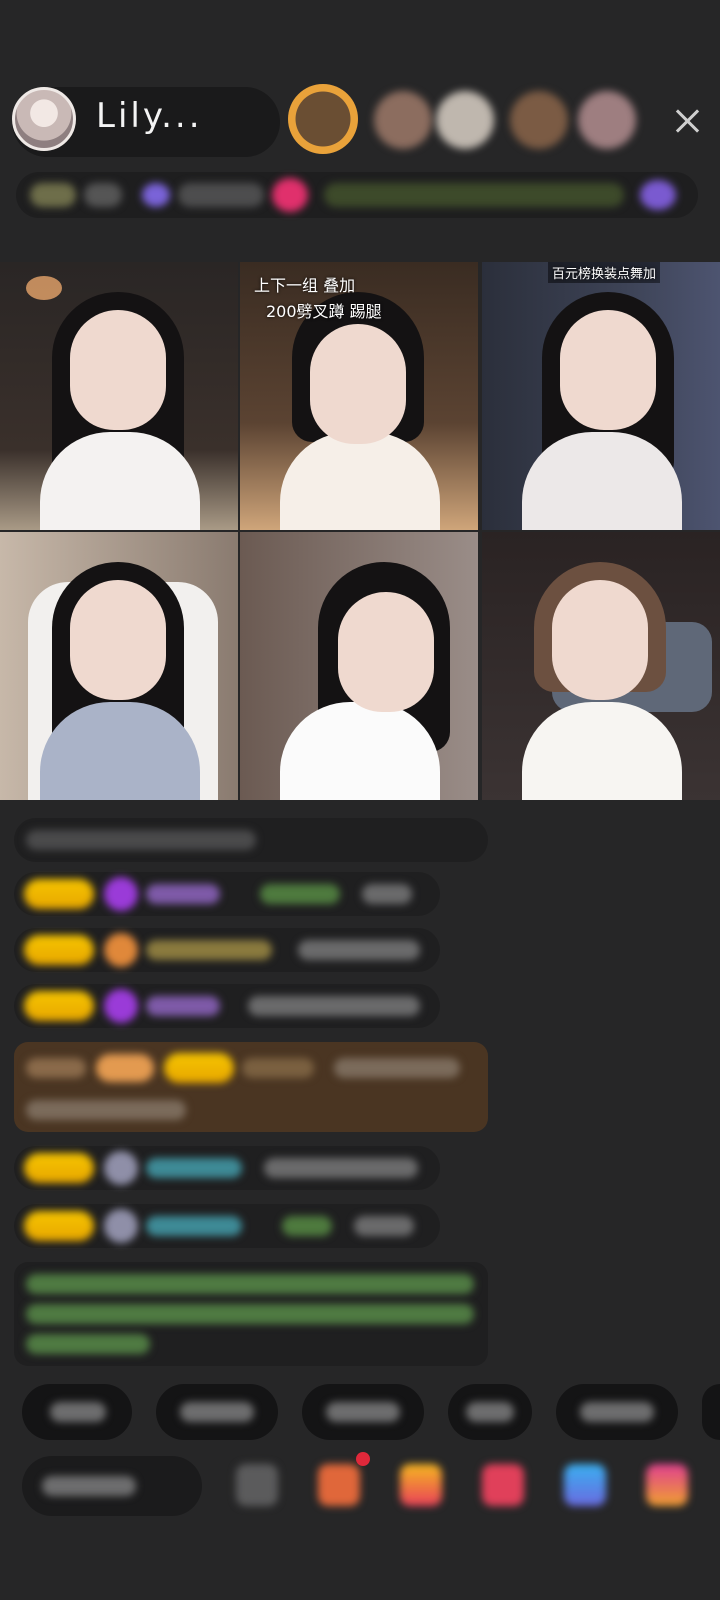 This screenshot has height=1600, width=720. Describe the element at coordinates (56, 1068) in the screenshot. I see `vip-label` at that location.